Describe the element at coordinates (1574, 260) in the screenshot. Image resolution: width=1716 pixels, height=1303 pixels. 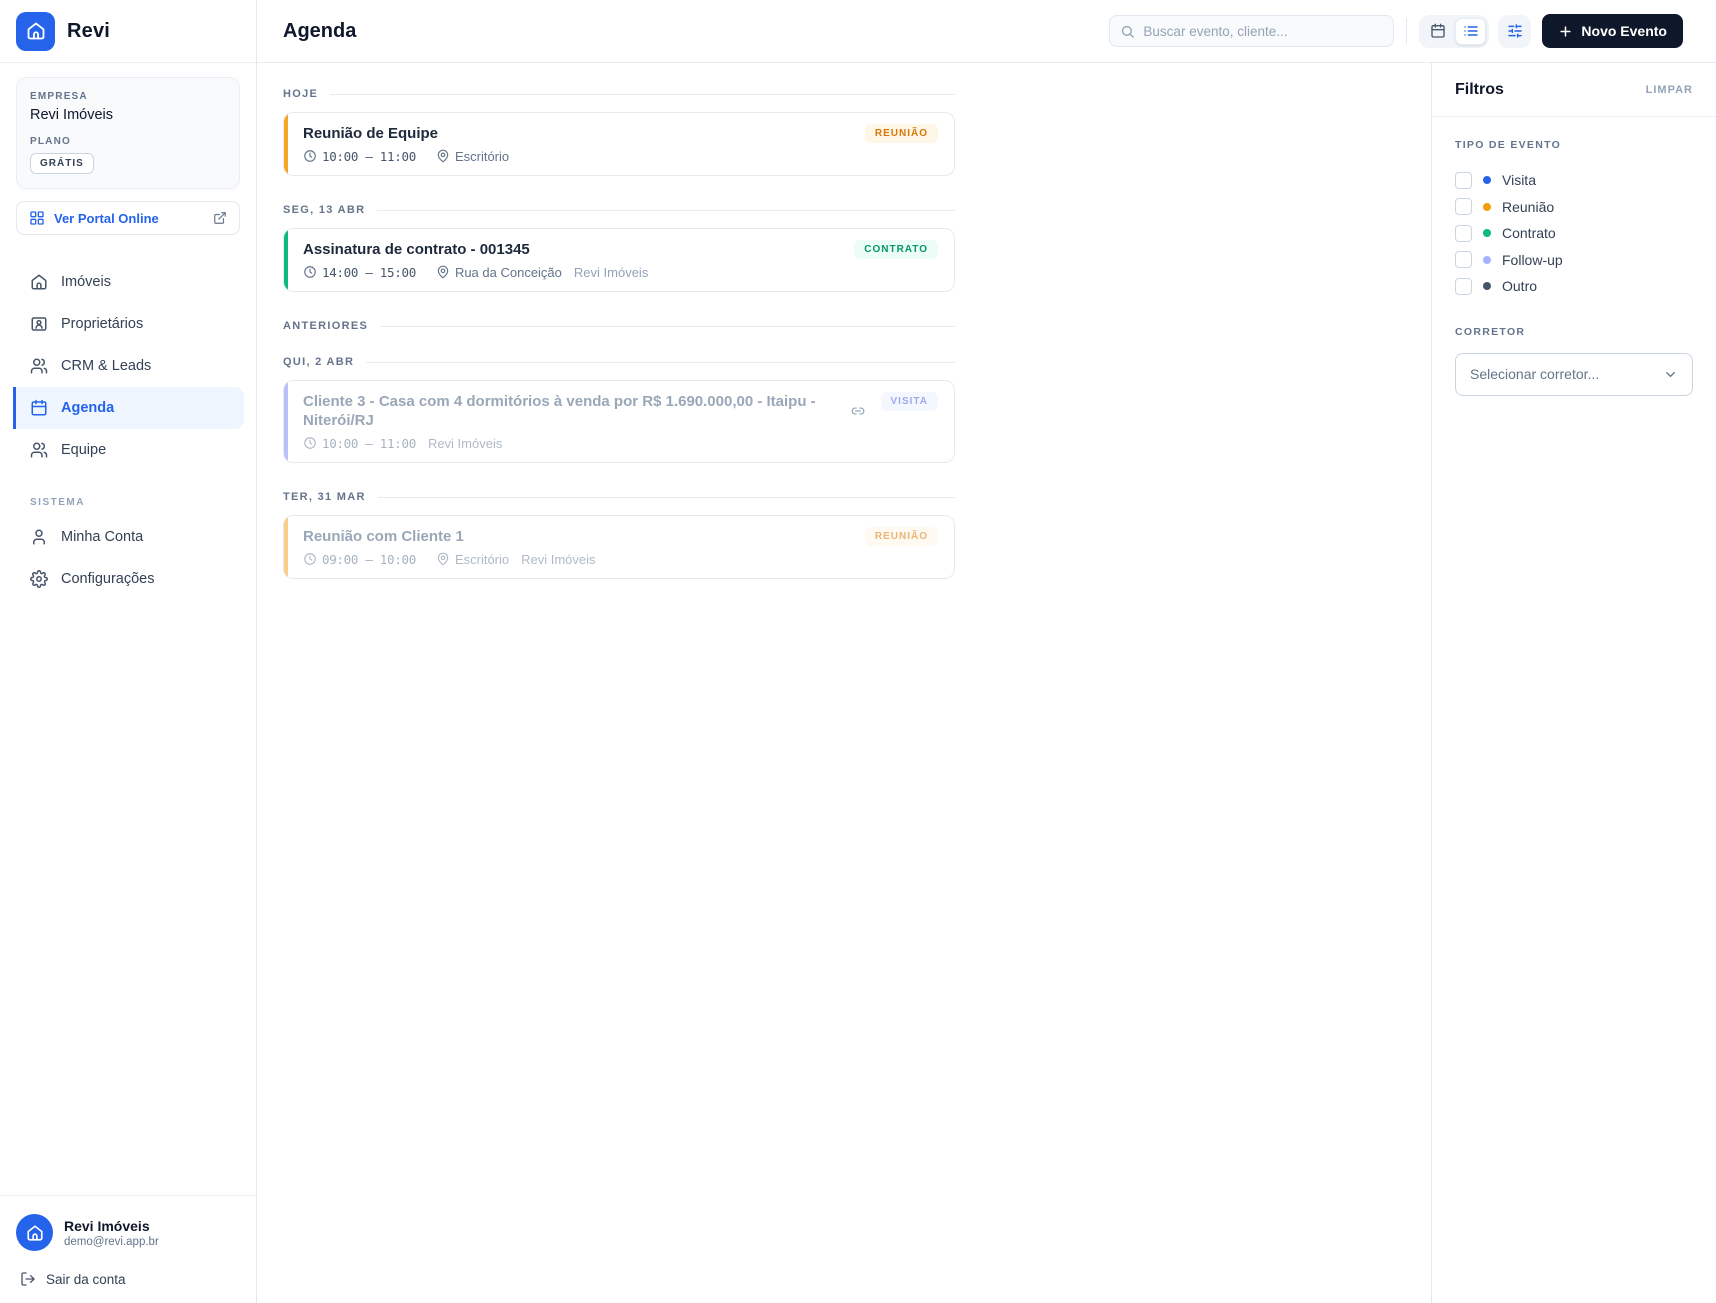
I see `filter-option-follow-up: Follow-up` at that location.